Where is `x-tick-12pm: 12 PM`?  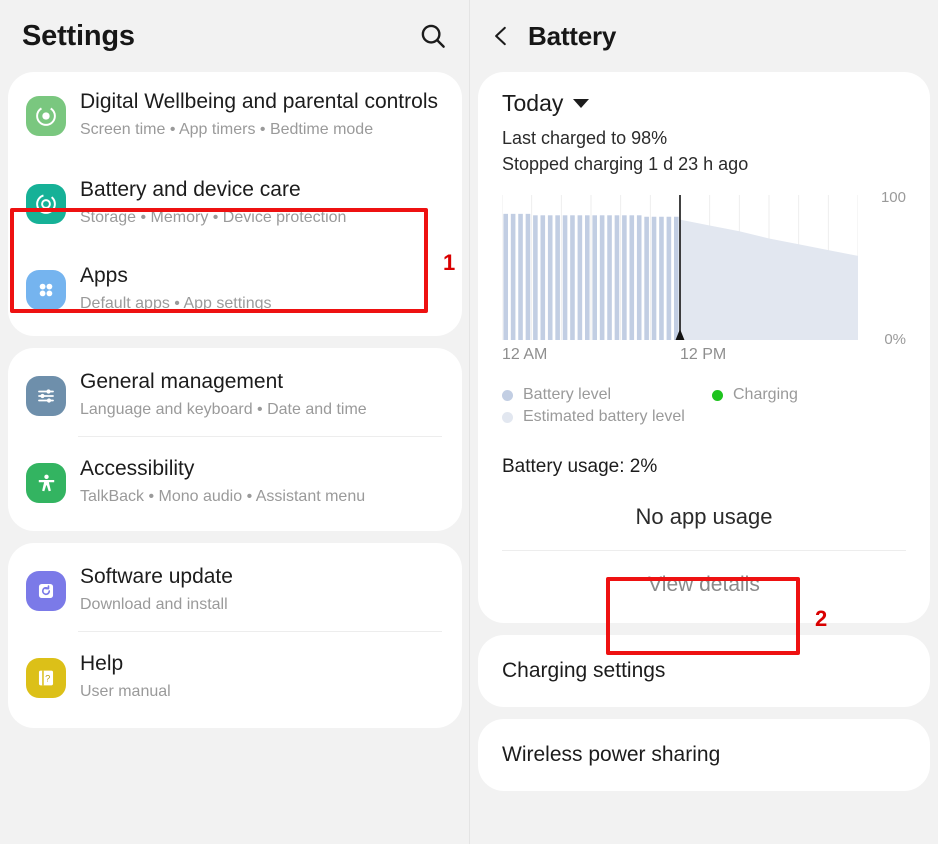
x-tick-12pm: 12 PM is located at coordinates (703, 354).